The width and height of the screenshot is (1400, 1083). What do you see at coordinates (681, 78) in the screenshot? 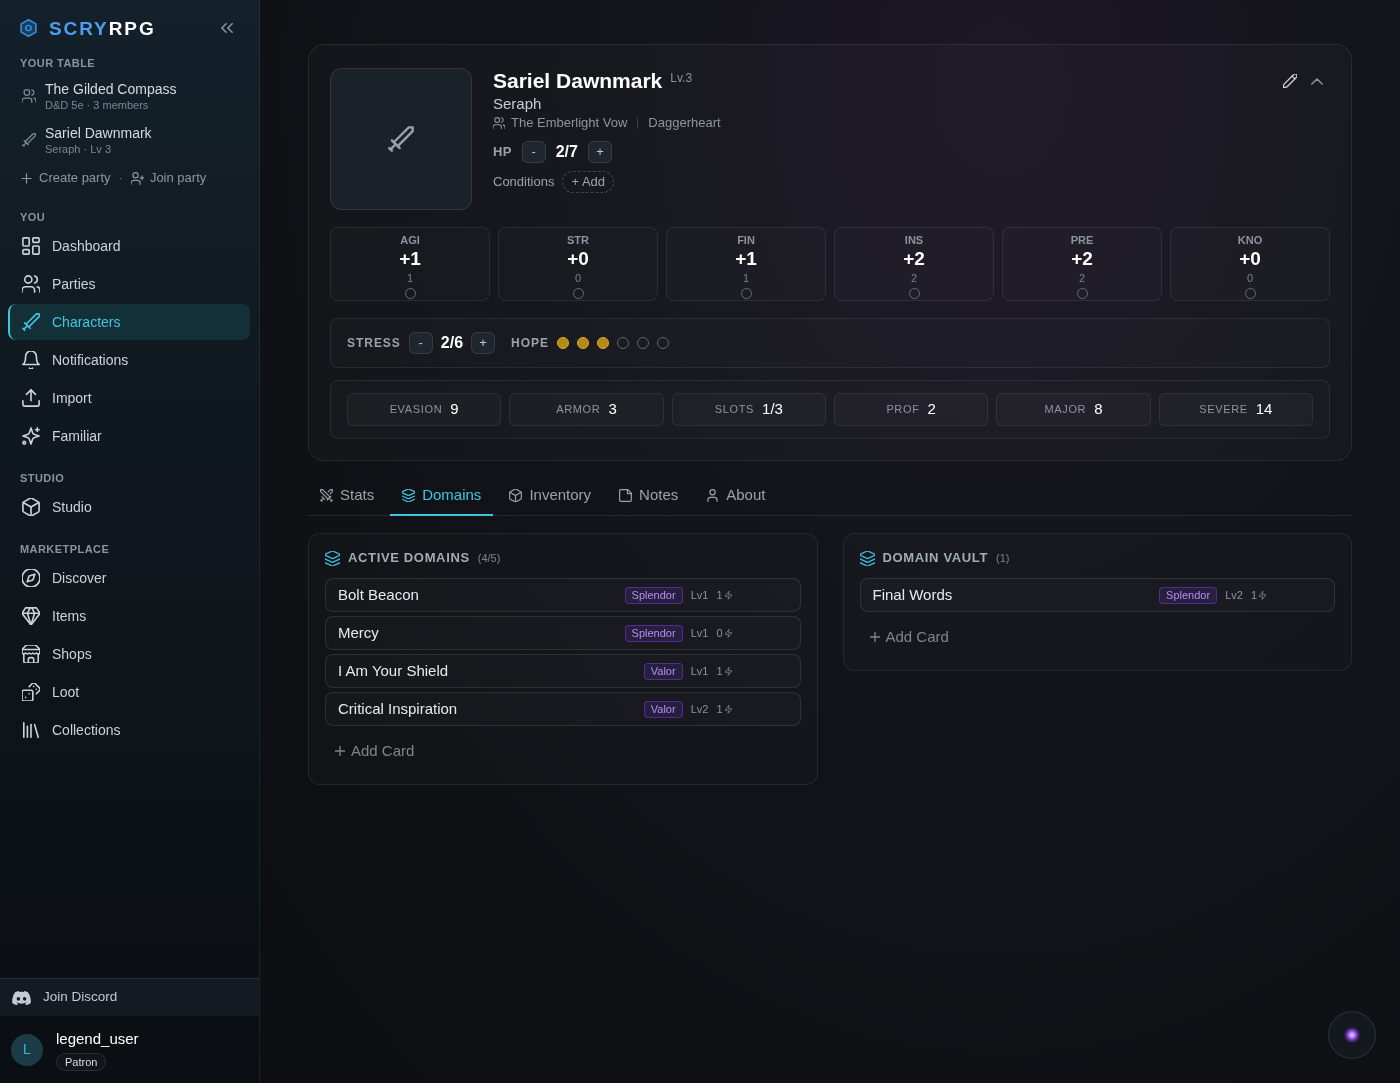
I see `character-level: Lv.3` at bounding box center [681, 78].